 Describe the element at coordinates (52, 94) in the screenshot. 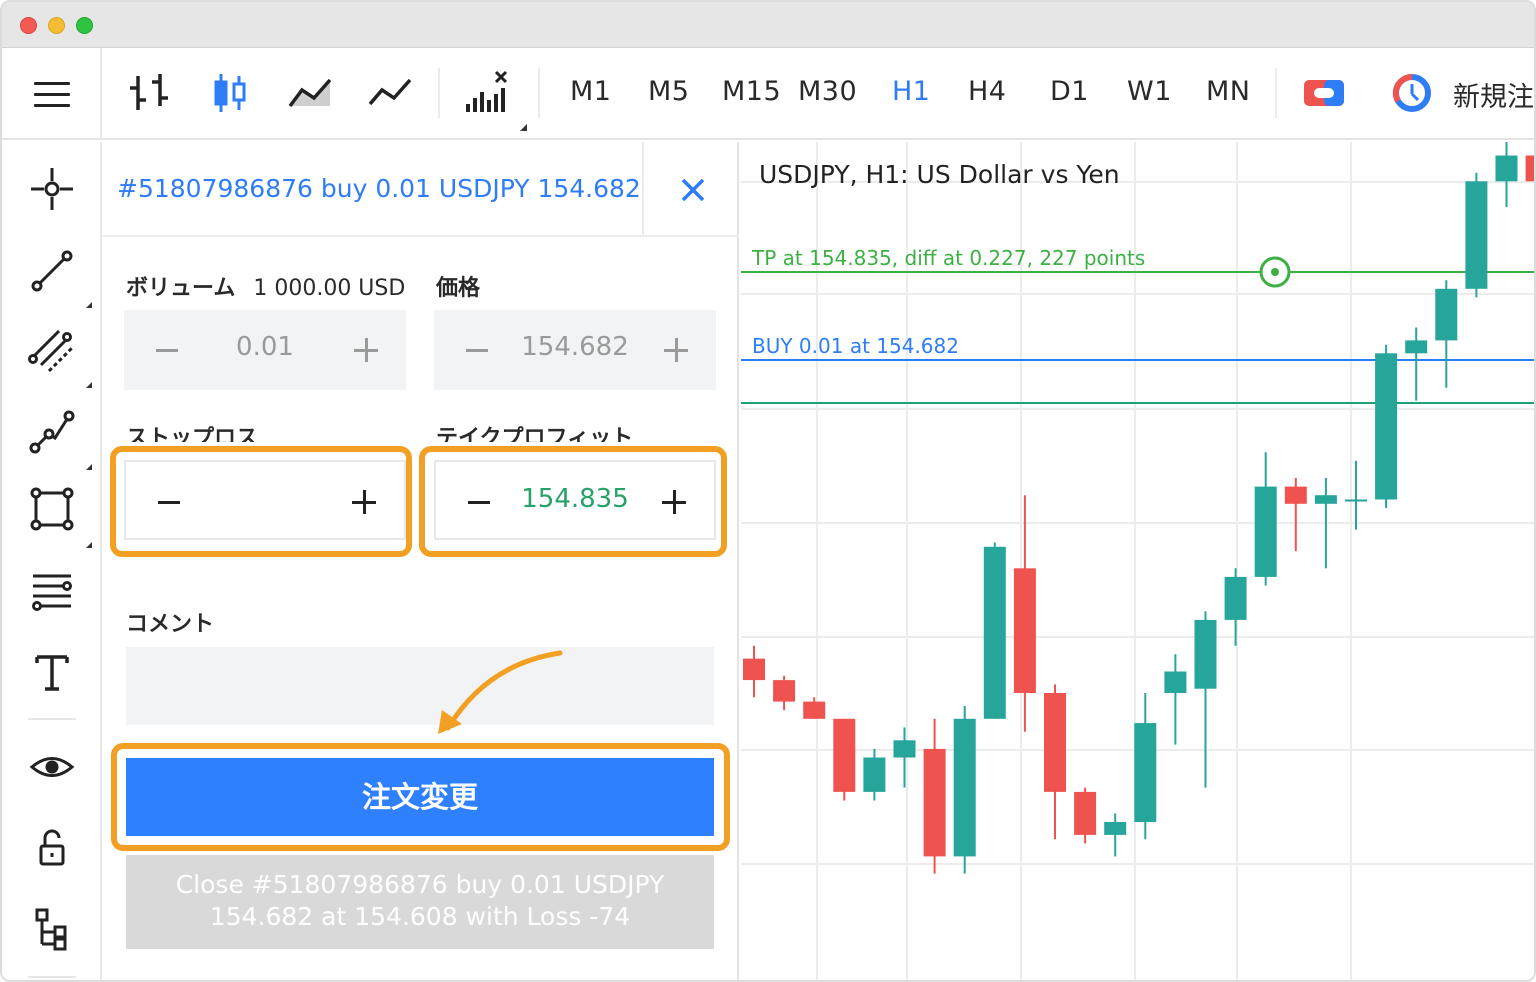

I see `menu-icon` at that location.